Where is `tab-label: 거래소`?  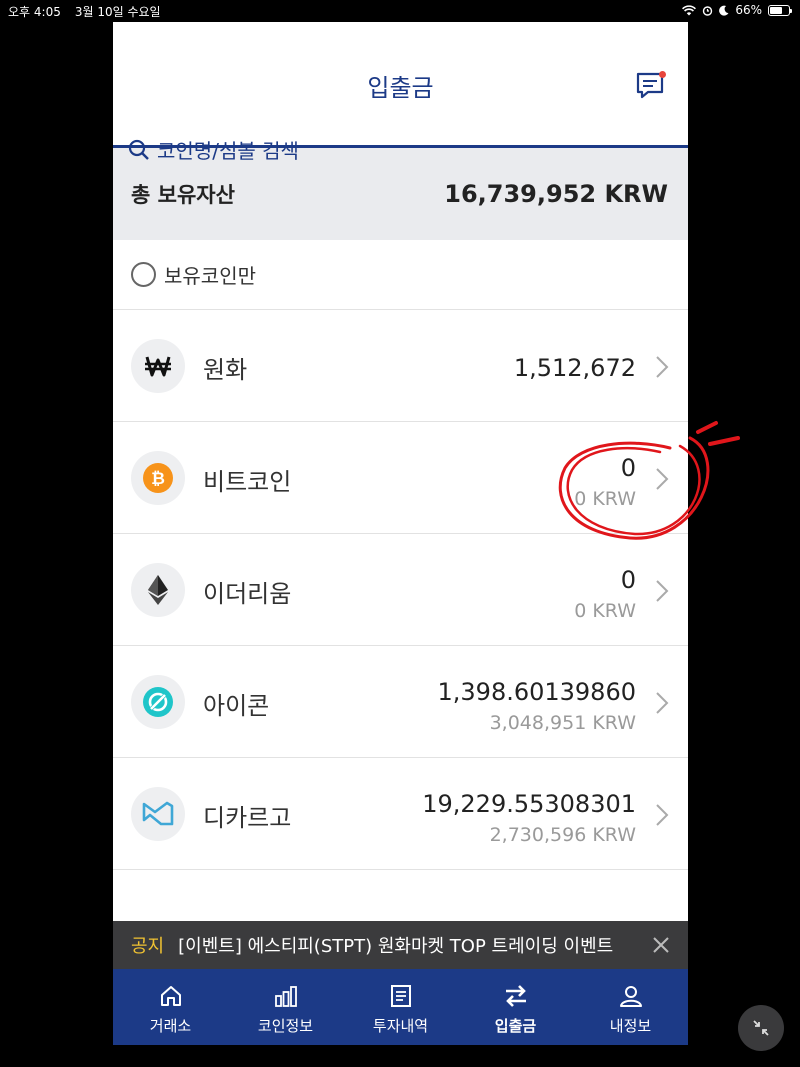
tab-label: 거래소 is located at coordinates (170, 1026).